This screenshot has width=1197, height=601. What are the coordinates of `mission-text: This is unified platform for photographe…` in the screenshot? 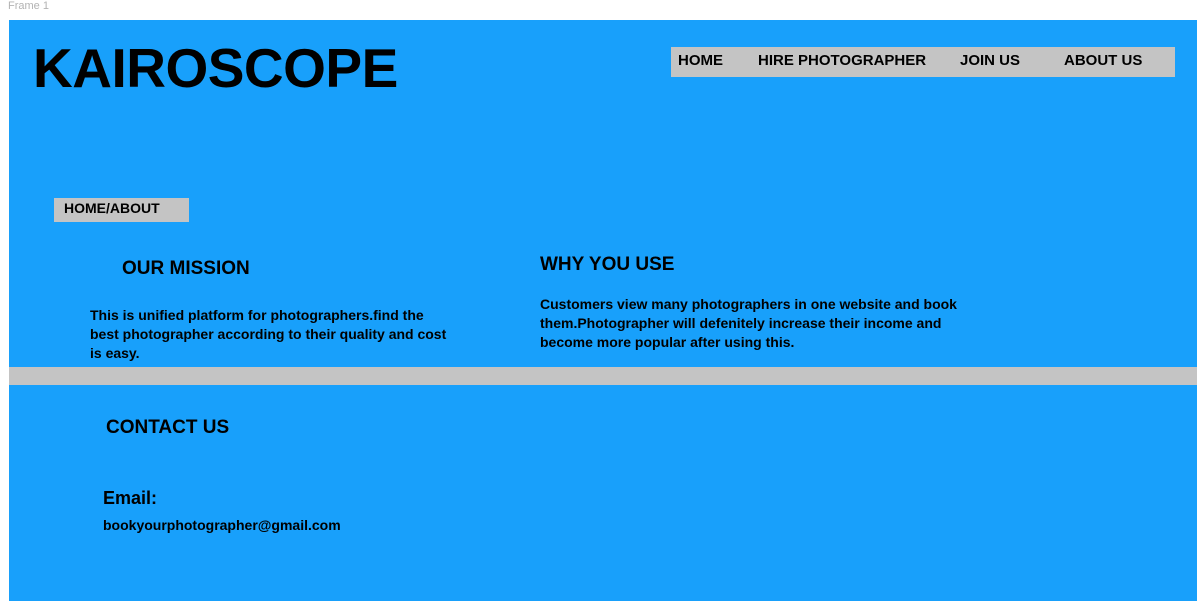 It's located at (268, 334).